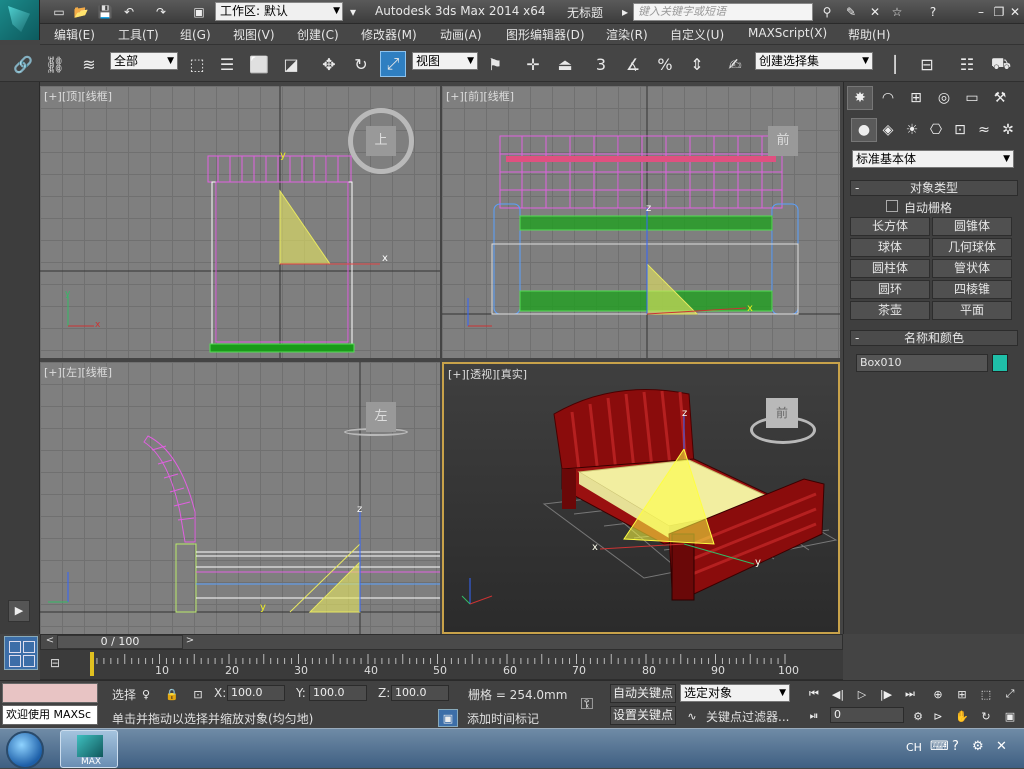  I want to click on auto-key-button: 自动关键点, so click(643, 693).